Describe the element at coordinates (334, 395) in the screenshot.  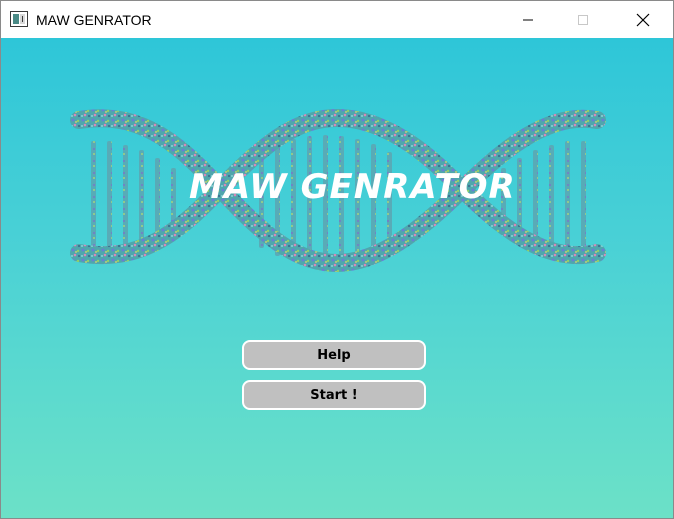
I see `start-button: Start !` at that location.